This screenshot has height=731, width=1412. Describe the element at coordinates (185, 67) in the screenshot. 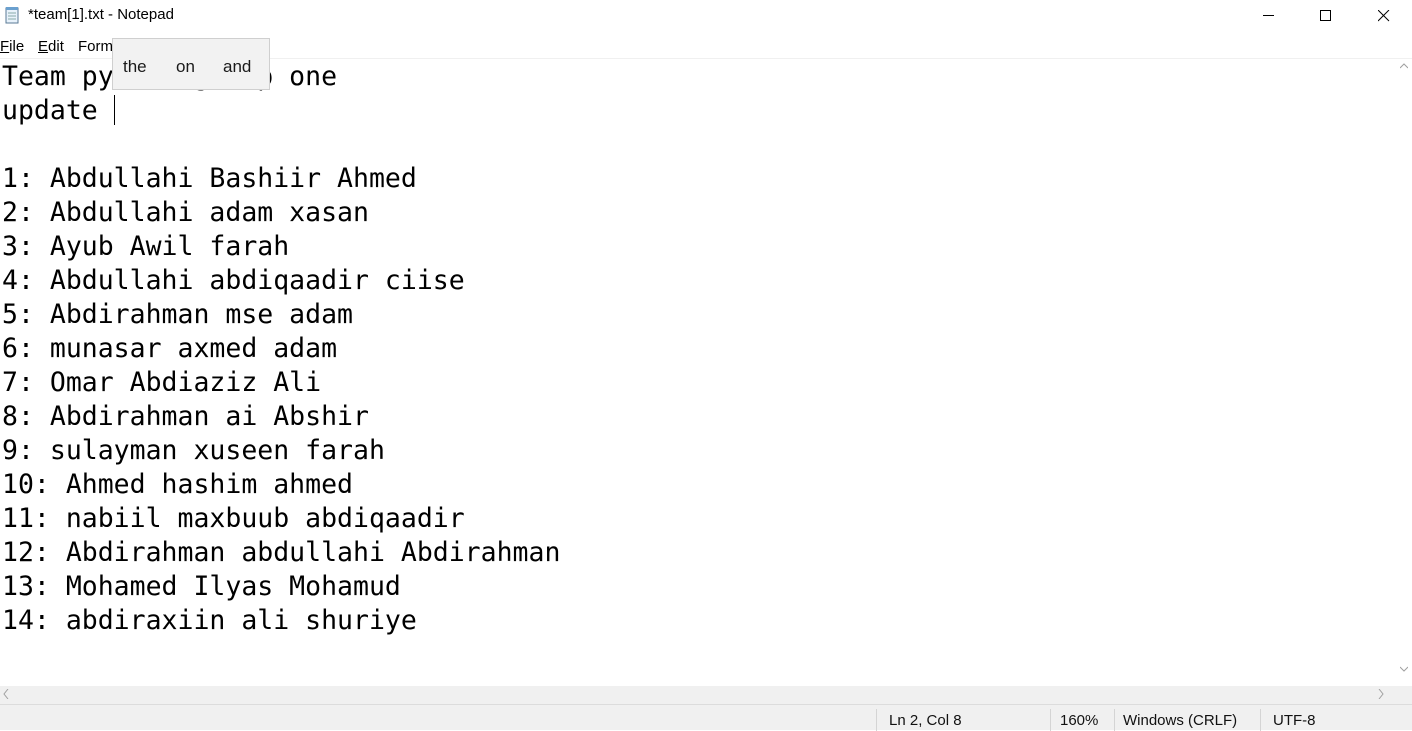

I see `suggestion-on: on` at that location.